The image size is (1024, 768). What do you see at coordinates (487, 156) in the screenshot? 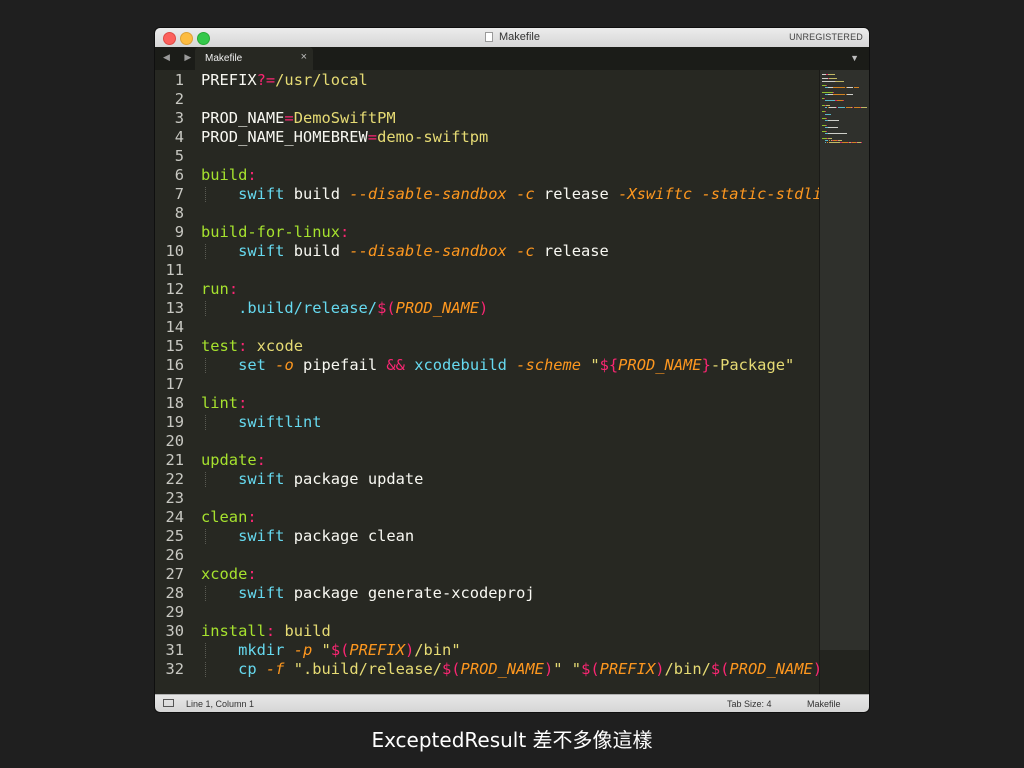
I see `code-line: 5` at bounding box center [487, 156].